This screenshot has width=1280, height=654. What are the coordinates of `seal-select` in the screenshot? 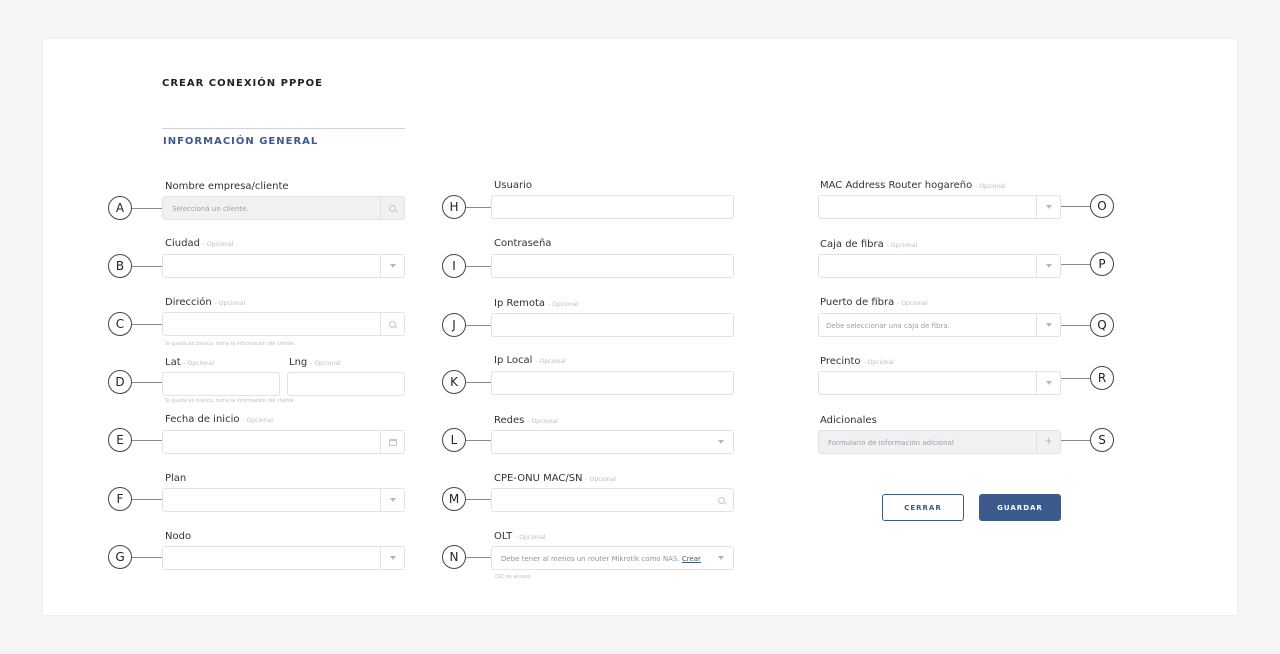 It's located at (939, 383).